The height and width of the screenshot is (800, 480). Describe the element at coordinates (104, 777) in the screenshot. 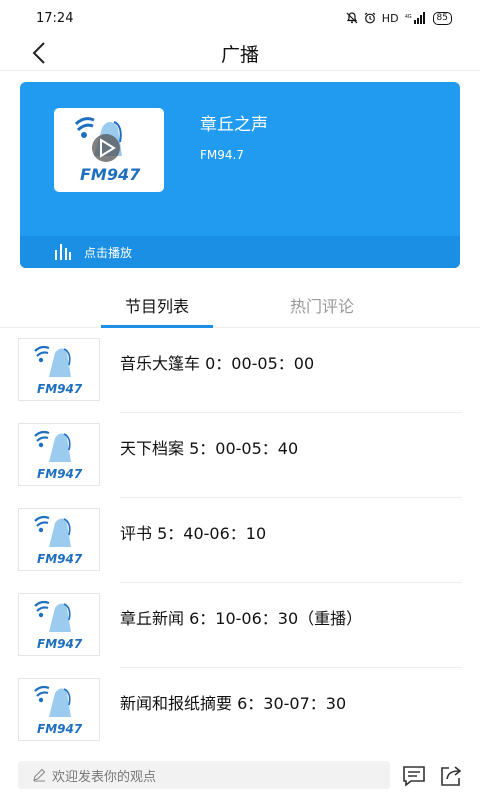

I see `comment-placeholder: 欢迎发表你的观点` at that location.